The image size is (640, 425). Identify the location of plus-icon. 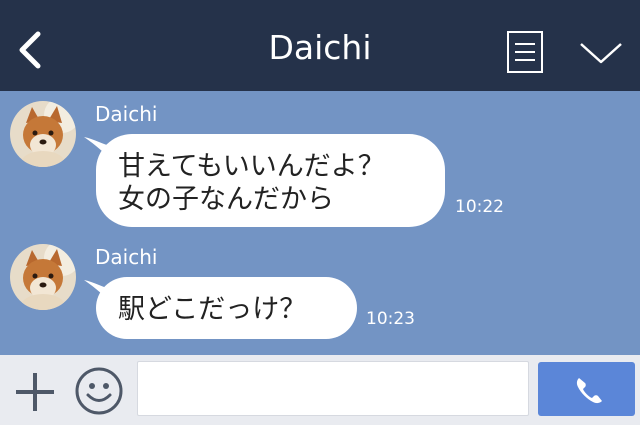
(35, 392).